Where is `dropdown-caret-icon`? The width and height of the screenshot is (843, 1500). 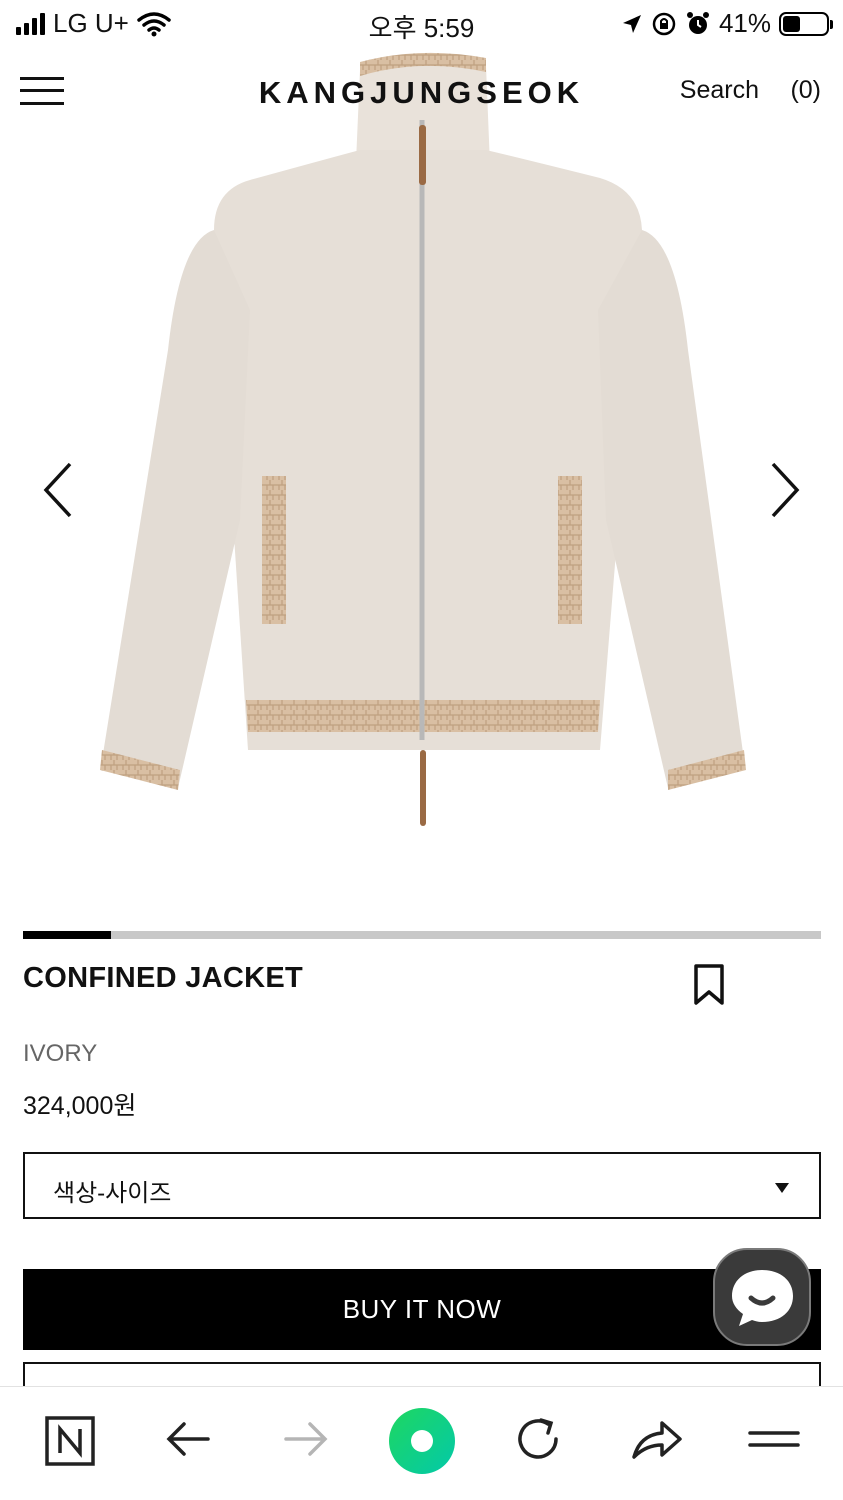
dropdown-caret-icon is located at coordinates (782, 1188).